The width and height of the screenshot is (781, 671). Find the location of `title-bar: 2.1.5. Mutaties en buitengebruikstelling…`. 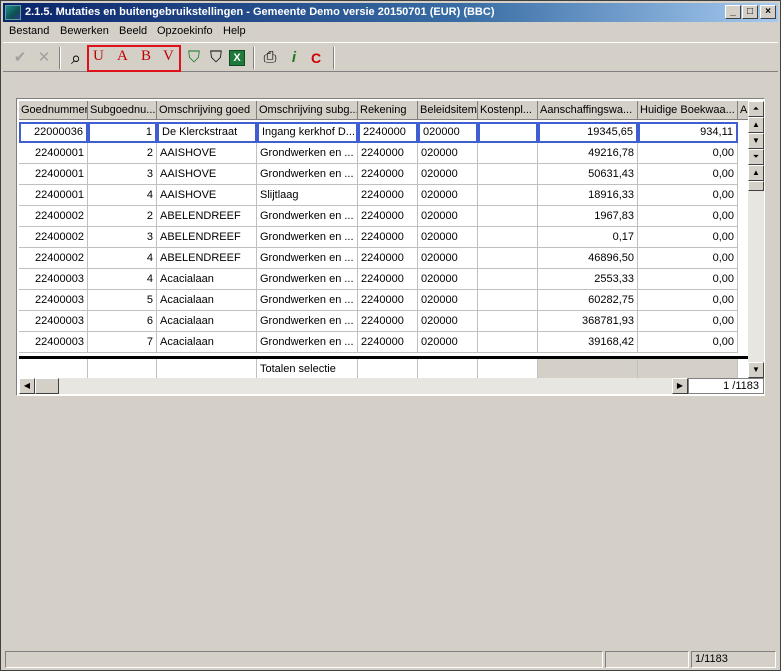

title-bar: 2.1.5. Mutaties en buitengebruikstelling… is located at coordinates (390, 12).